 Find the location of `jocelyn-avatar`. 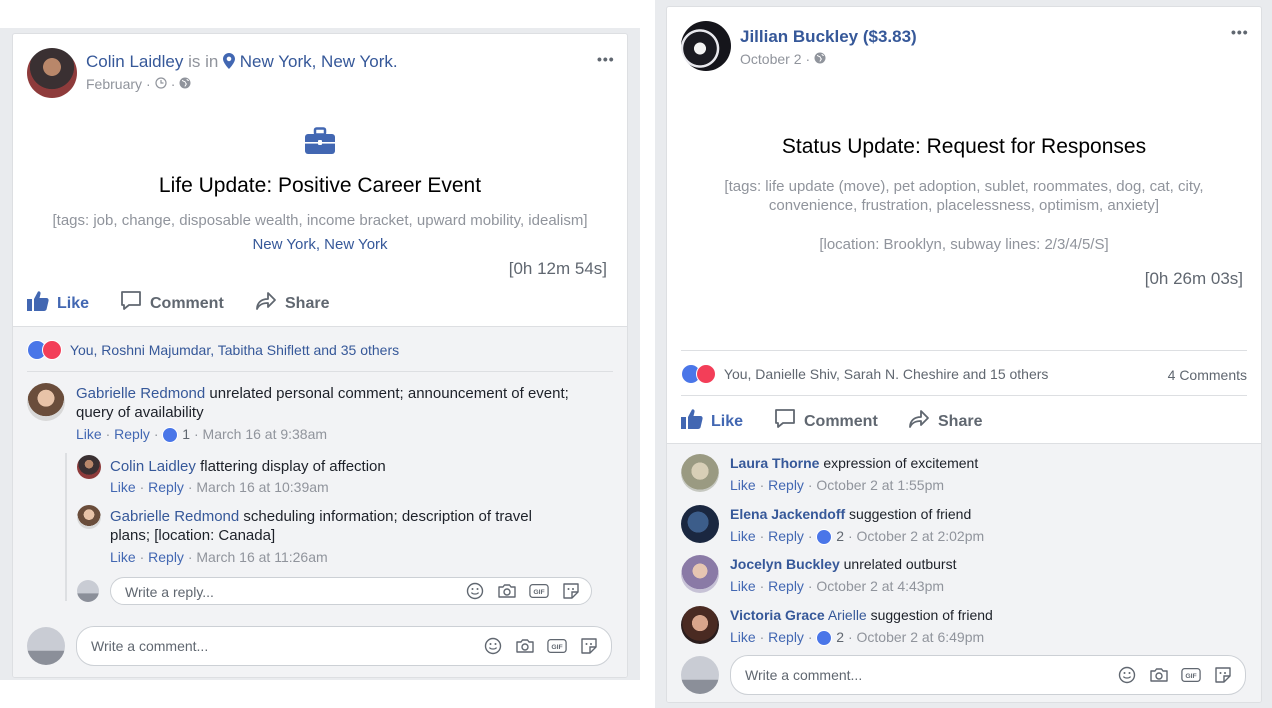

jocelyn-avatar is located at coordinates (700, 574).